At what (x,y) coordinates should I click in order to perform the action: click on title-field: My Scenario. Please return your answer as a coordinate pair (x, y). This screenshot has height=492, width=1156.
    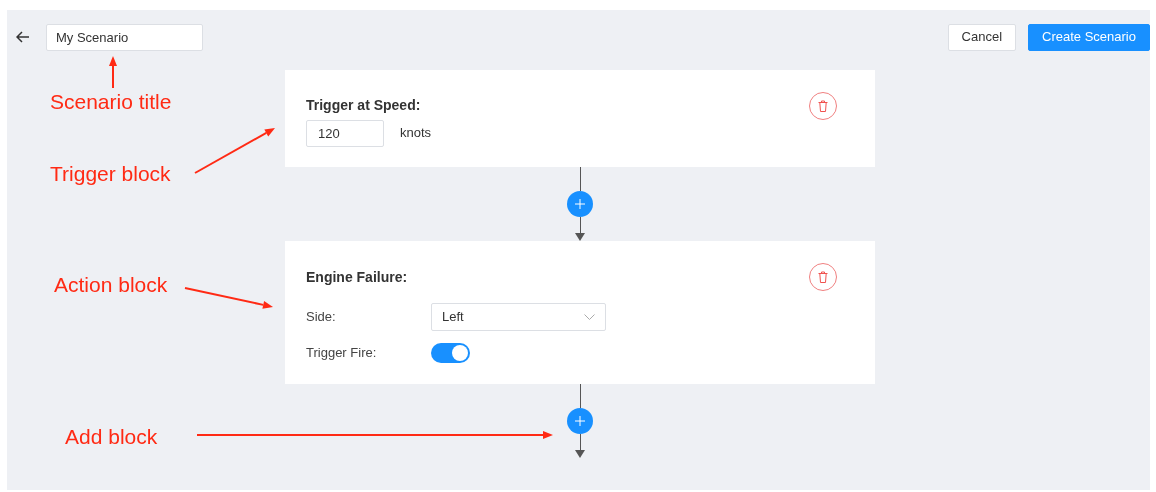
    Looking at the image, I should click on (124, 37).